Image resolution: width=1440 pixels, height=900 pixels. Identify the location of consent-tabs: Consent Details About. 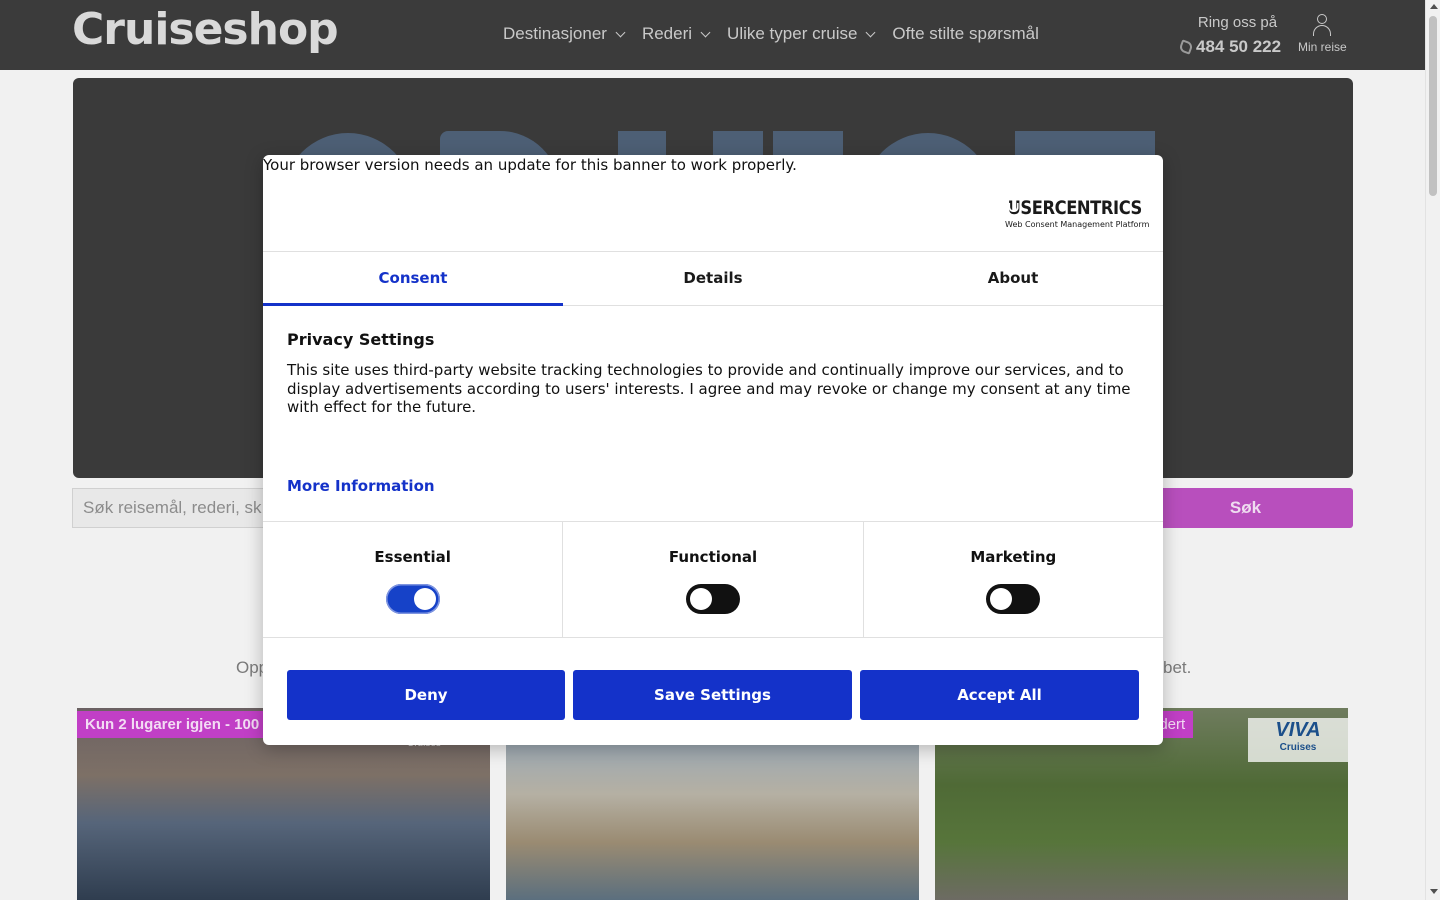
(713, 278).